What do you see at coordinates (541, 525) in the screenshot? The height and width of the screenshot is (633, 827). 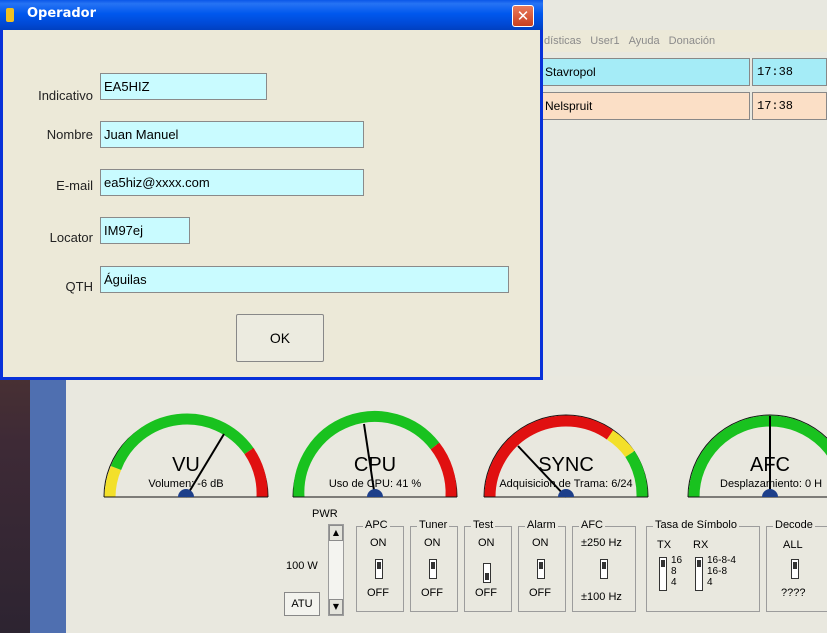 I see `alarm-title: Alarm` at bounding box center [541, 525].